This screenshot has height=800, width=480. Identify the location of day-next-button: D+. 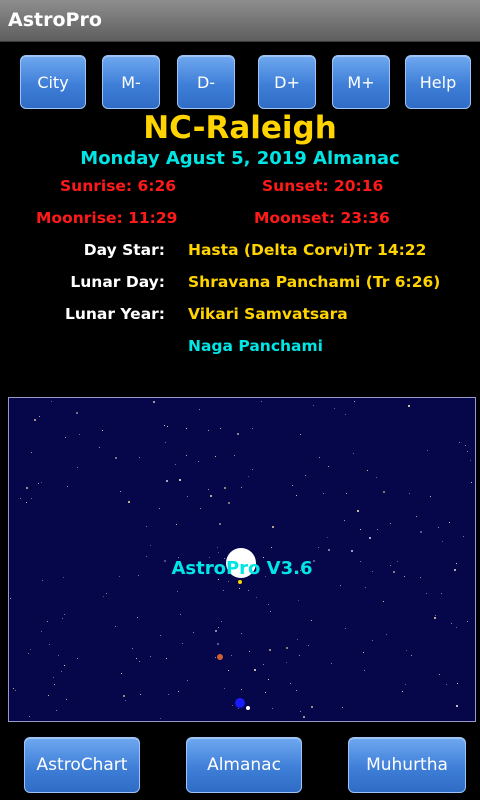
(287, 82).